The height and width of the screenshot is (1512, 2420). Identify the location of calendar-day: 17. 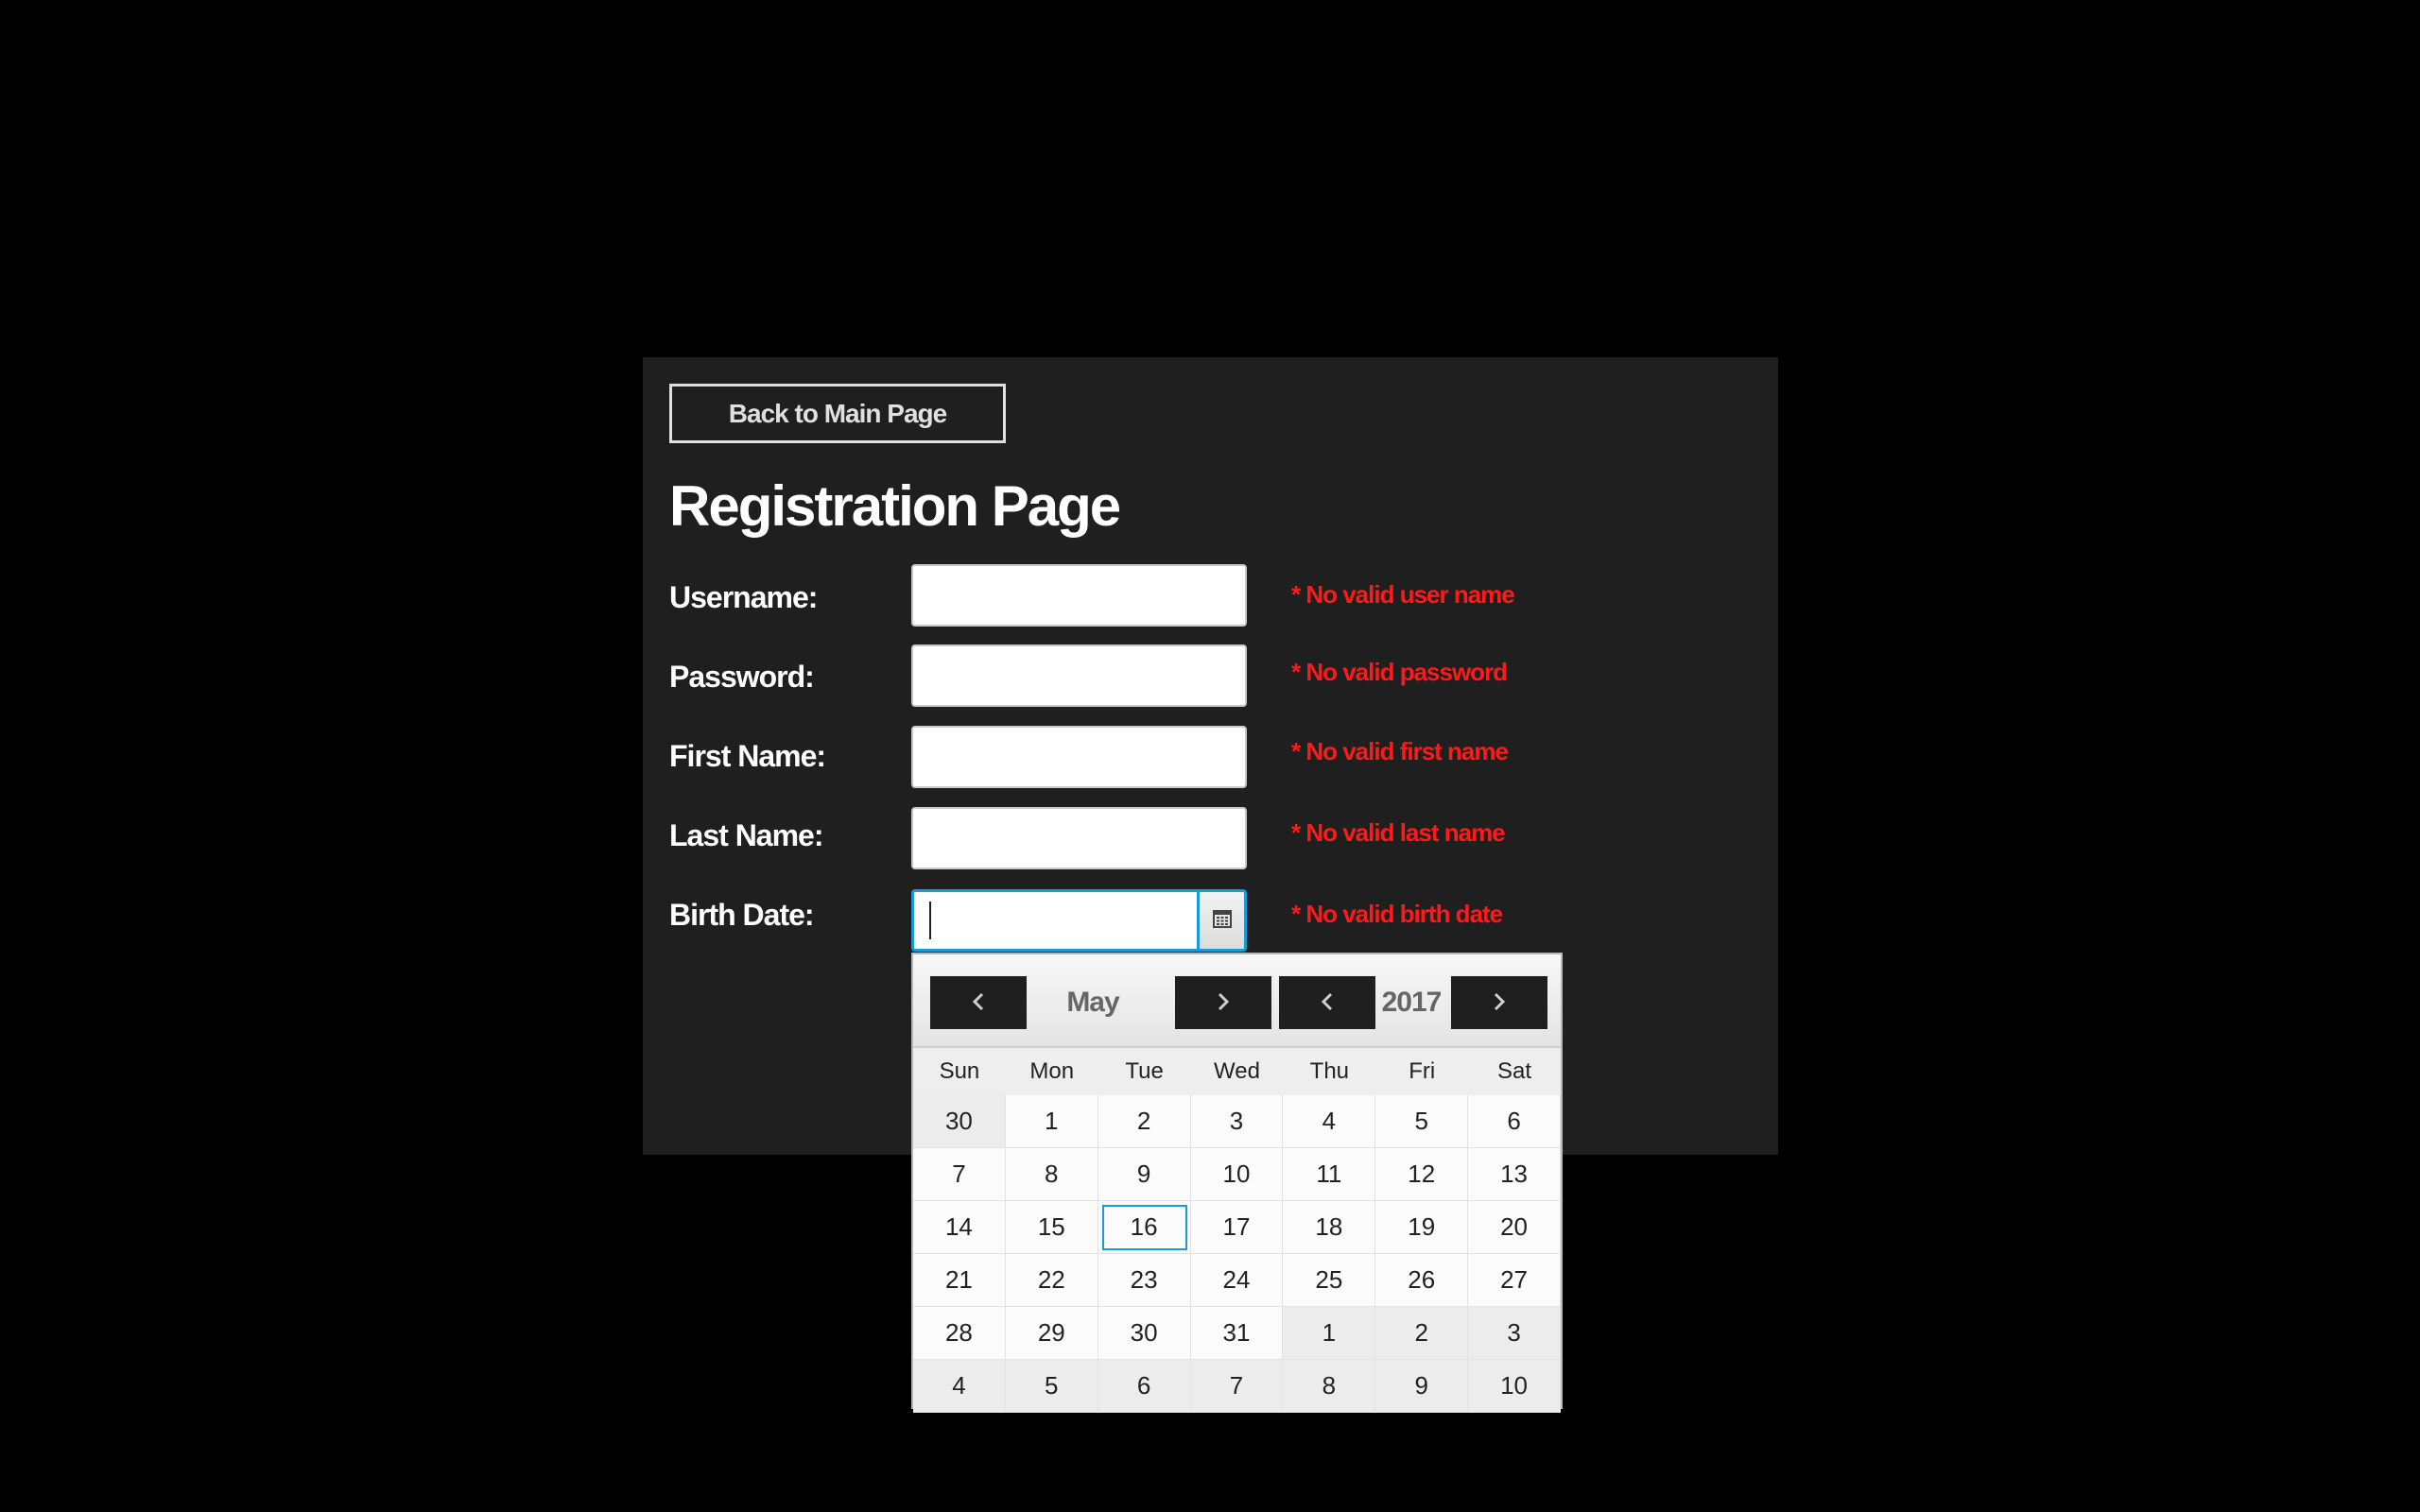
(1237, 1227).